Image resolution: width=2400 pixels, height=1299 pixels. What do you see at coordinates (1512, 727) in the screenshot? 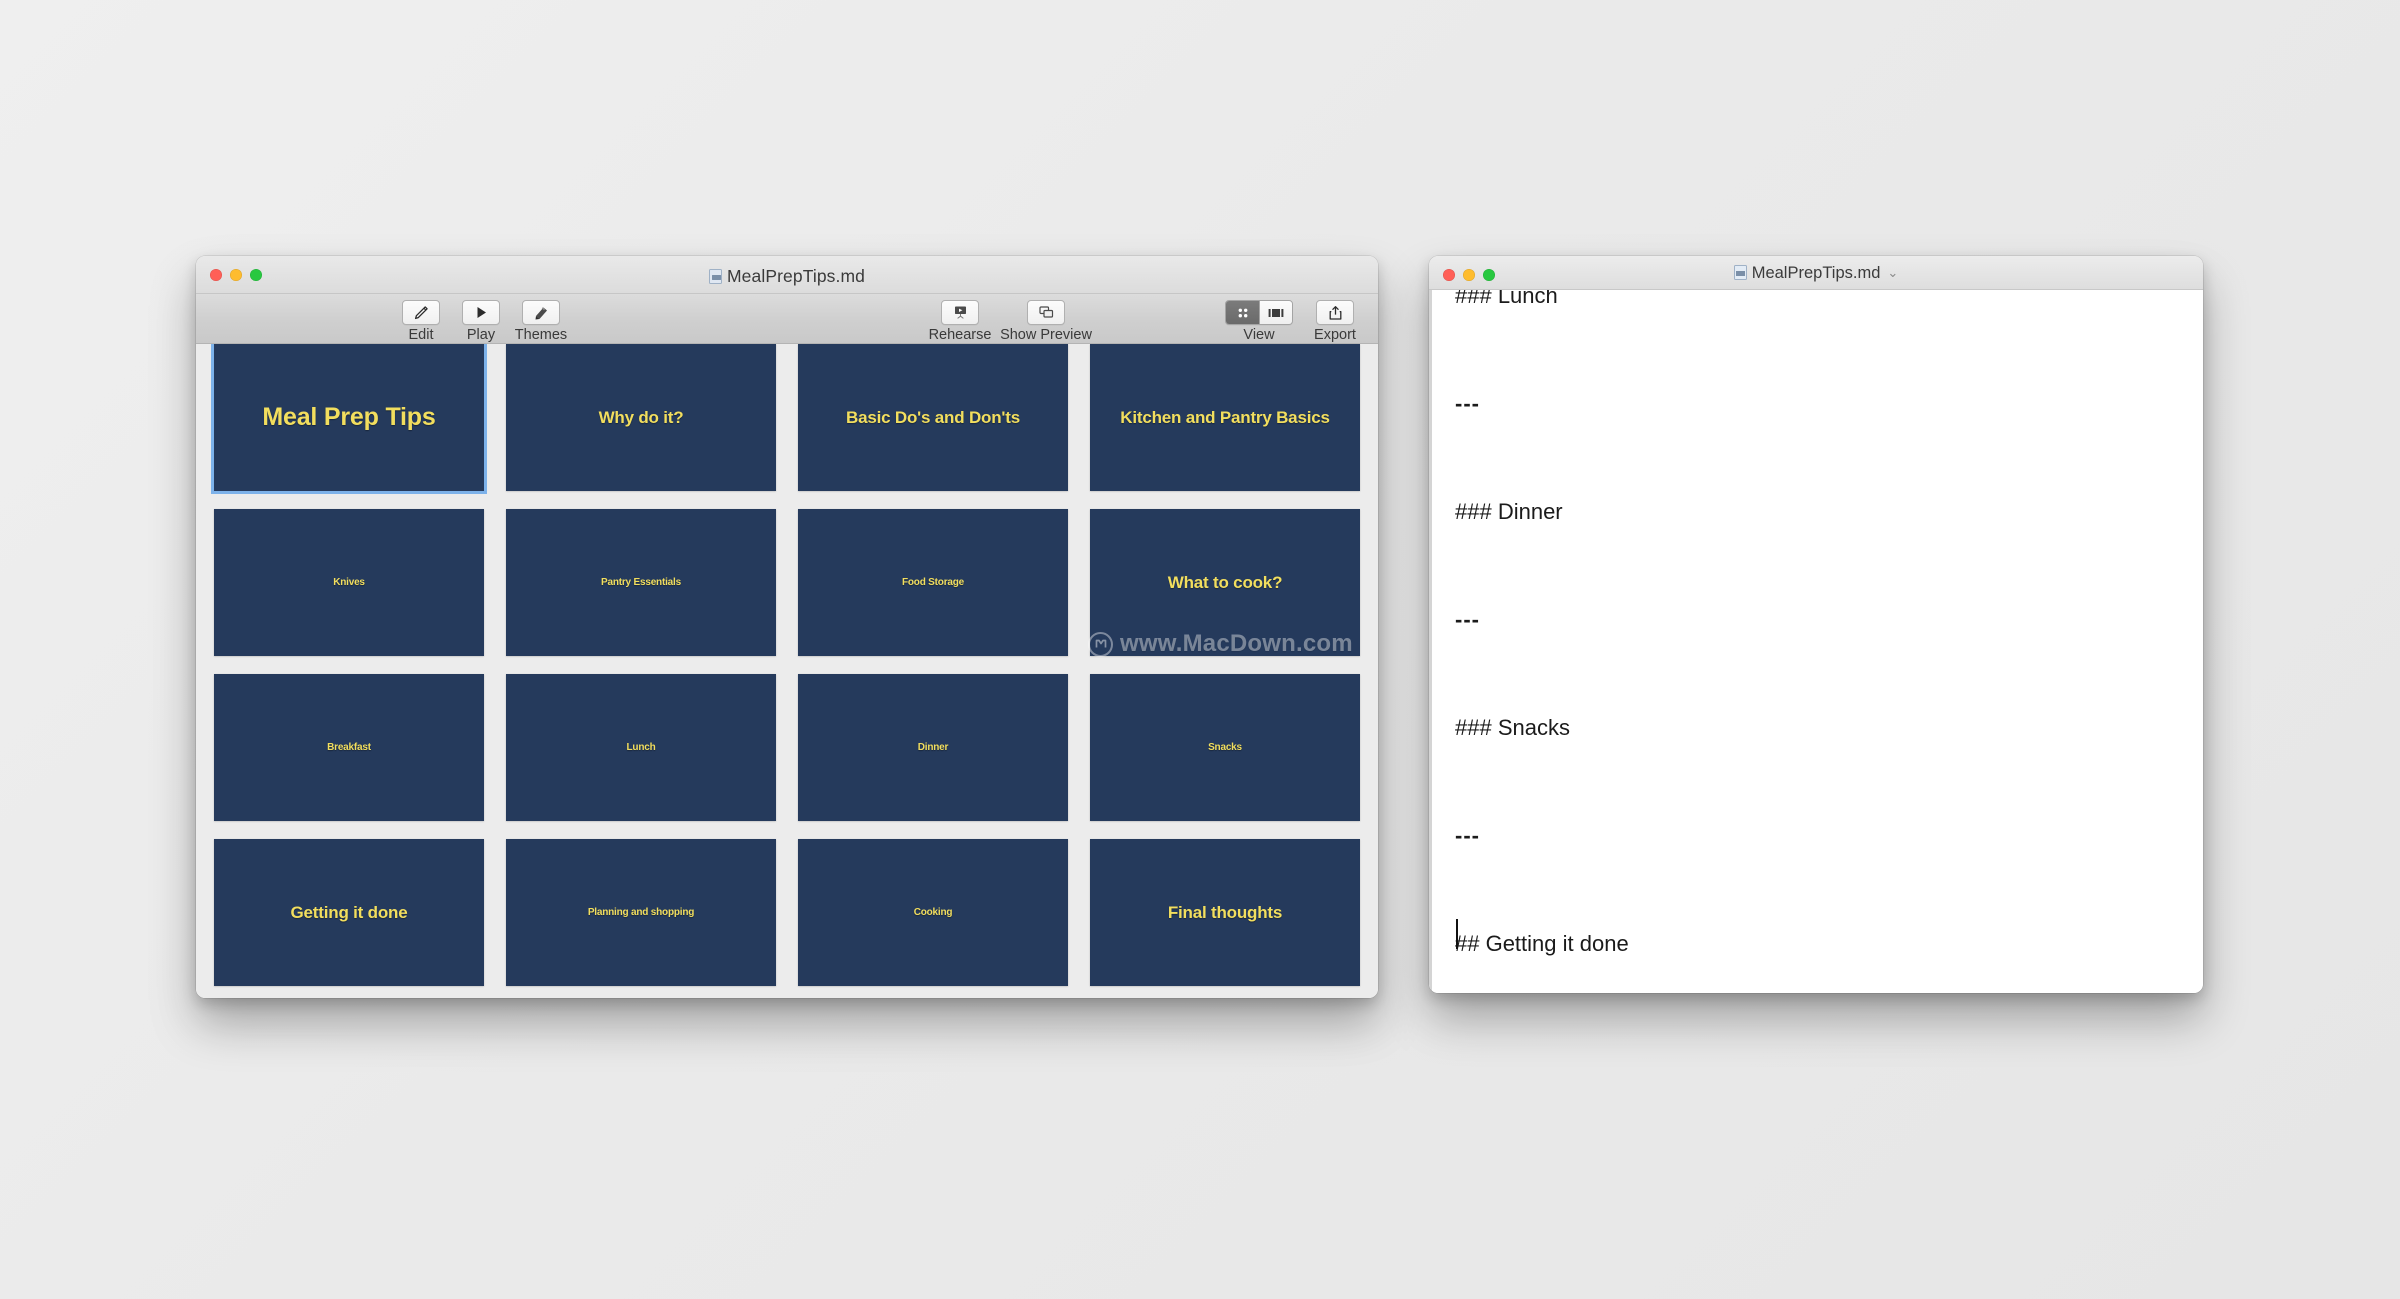
I see `markdown-line: ### Snacks` at bounding box center [1512, 727].